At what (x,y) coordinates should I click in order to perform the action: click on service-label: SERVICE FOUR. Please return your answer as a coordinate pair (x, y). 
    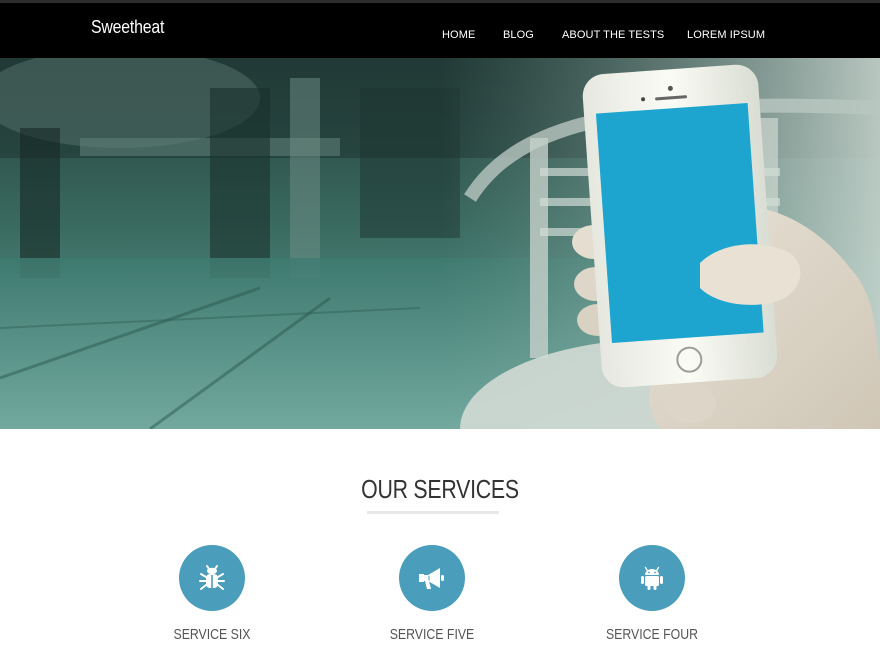
    Looking at the image, I should click on (652, 634).